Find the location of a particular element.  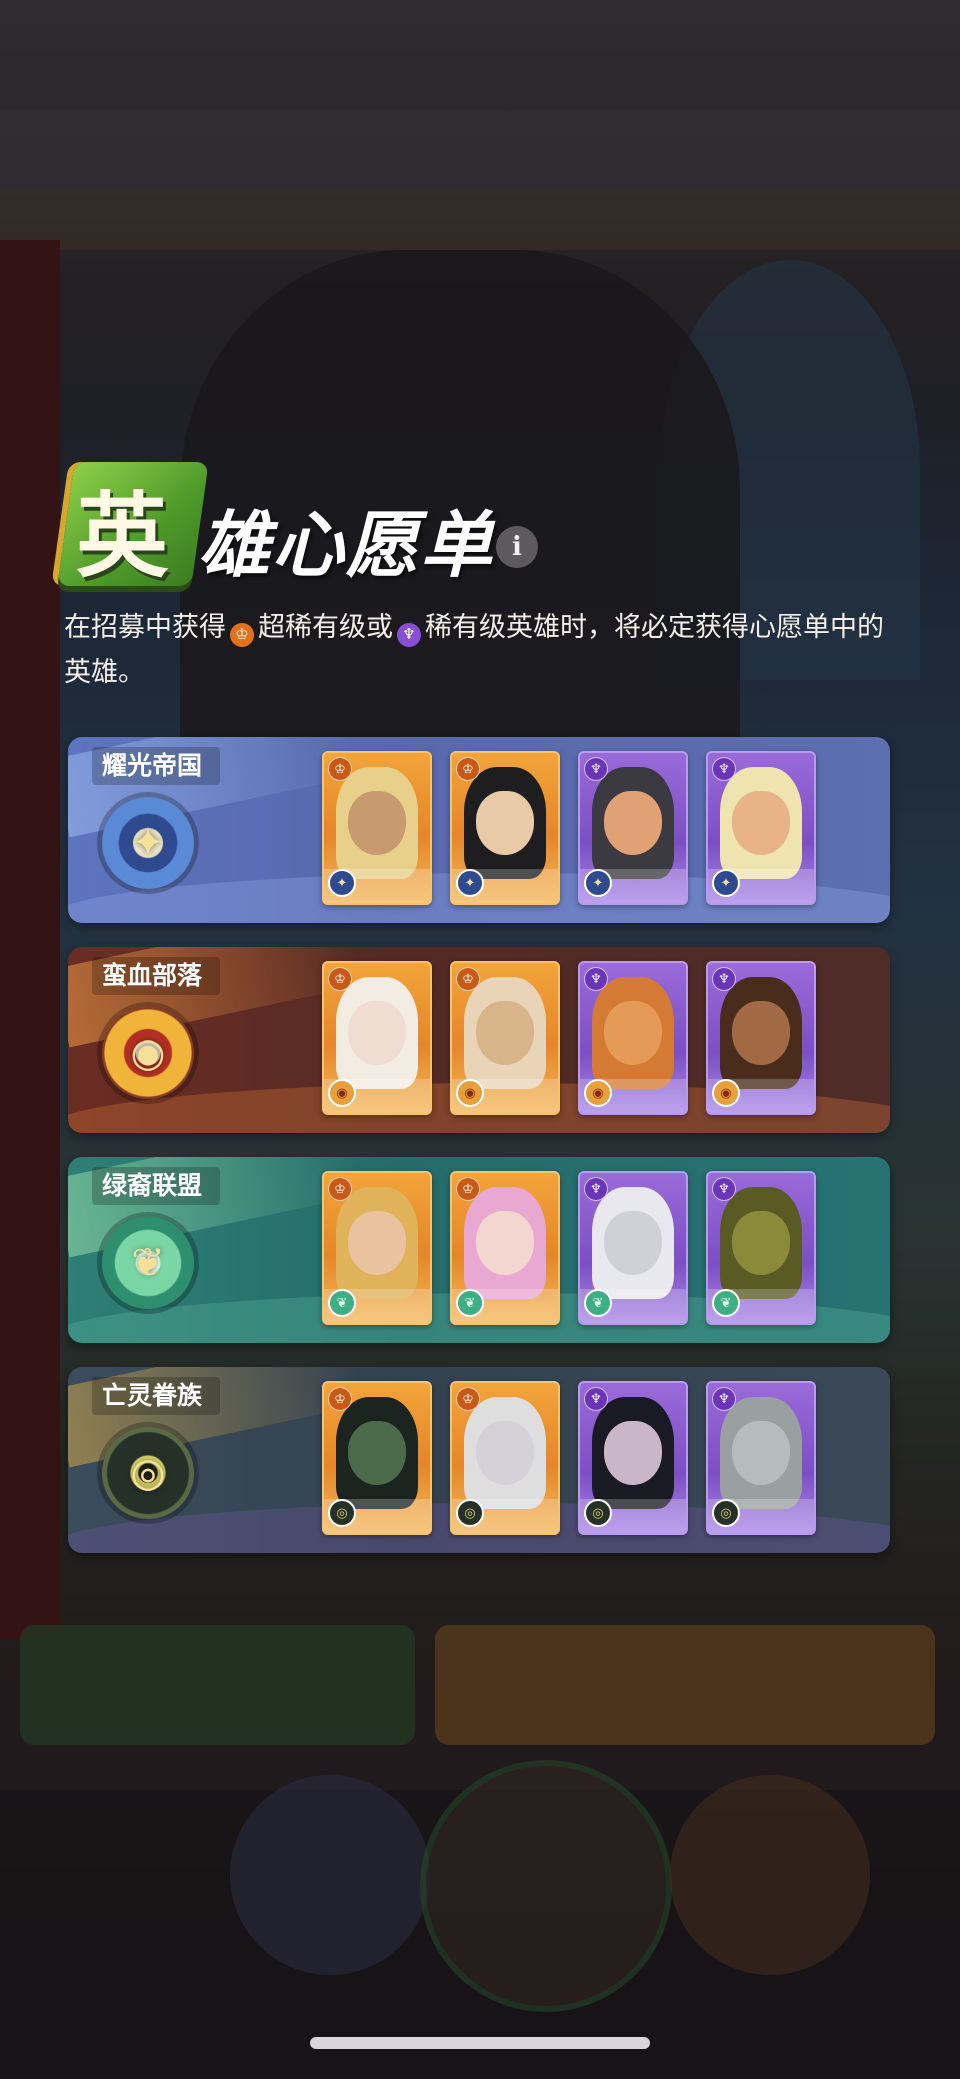

title-badge-char: 英 is located at coordinates (122, 536).